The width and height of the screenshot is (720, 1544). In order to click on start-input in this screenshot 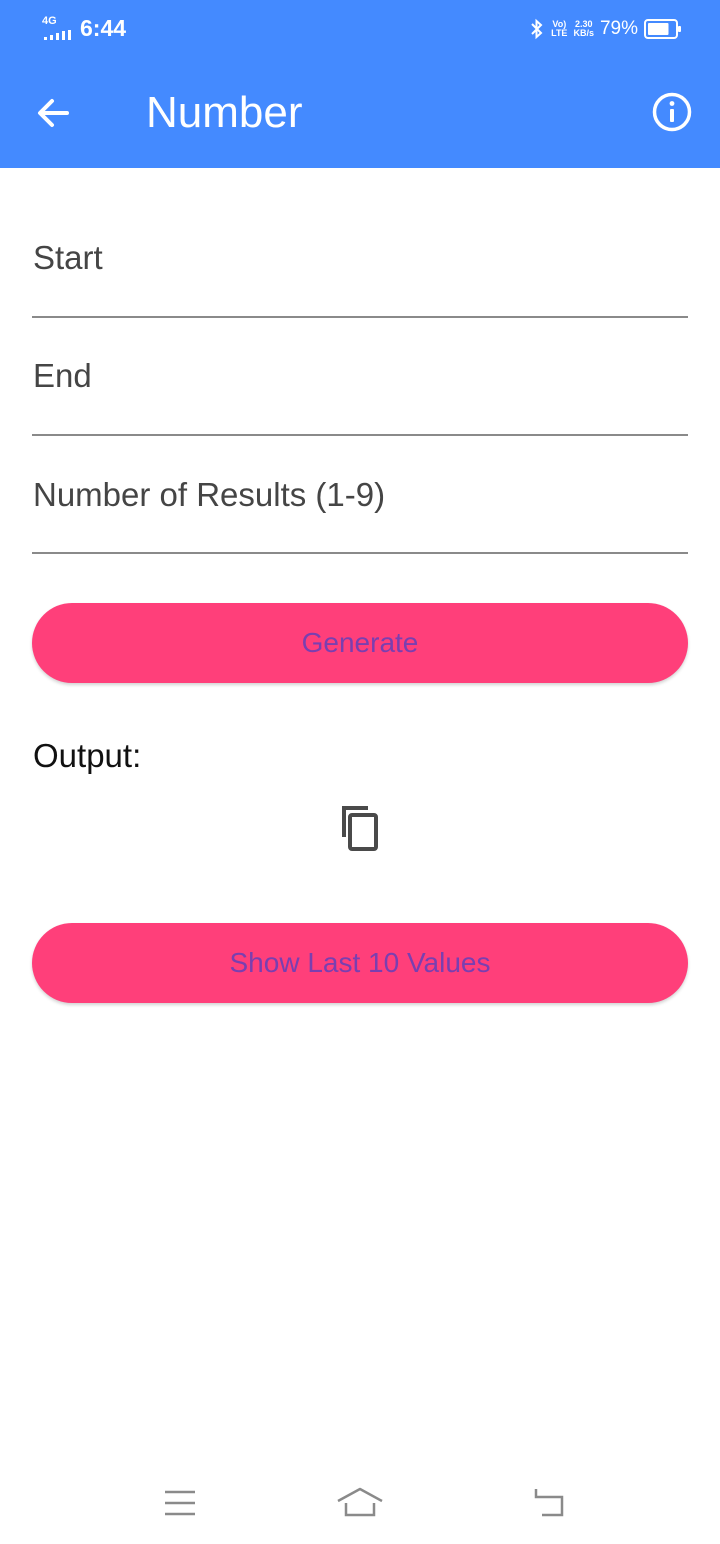, I will do `click(360, 257)`.